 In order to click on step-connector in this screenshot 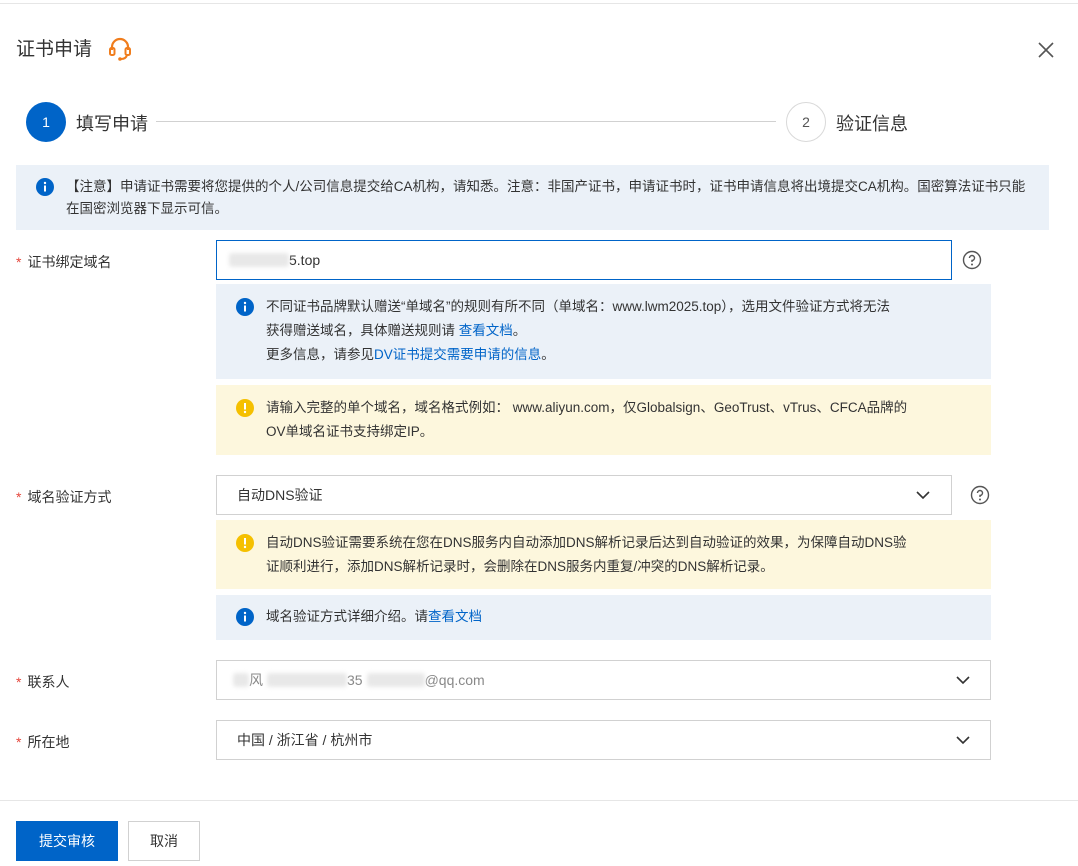, I will do `click(466, 121)`.